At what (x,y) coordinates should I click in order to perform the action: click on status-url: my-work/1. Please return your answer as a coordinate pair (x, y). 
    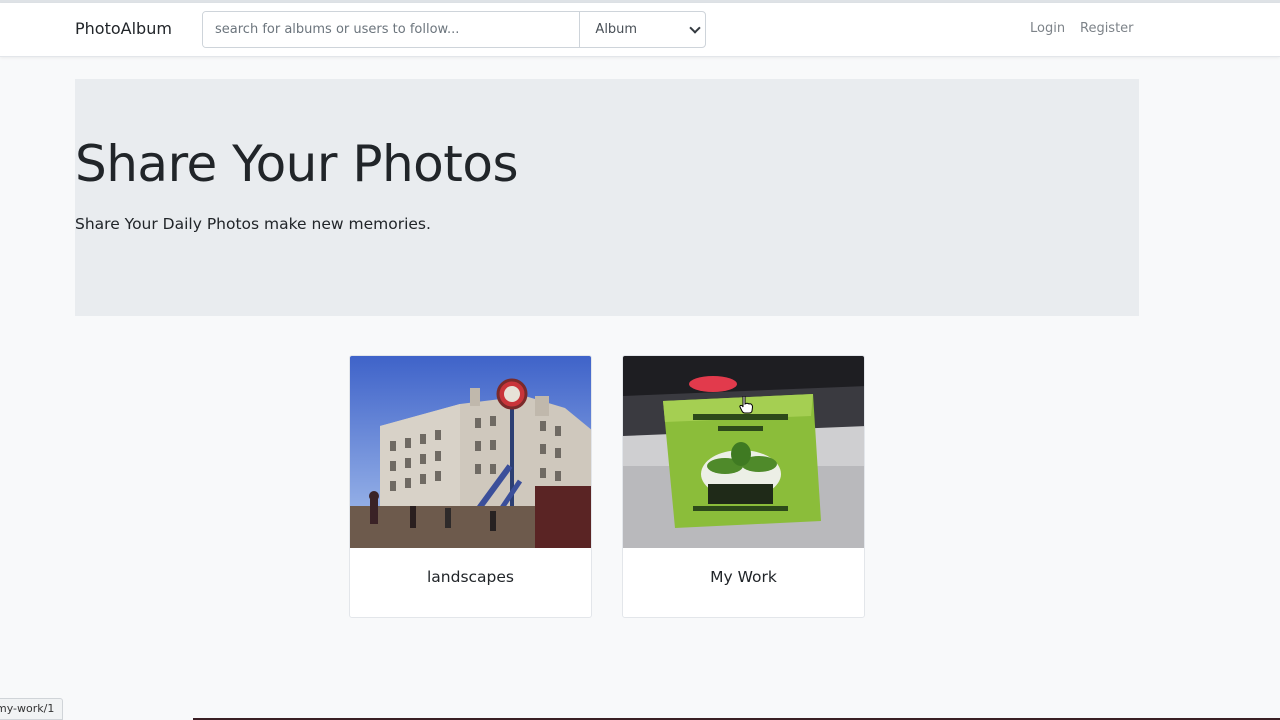
    Looking at the image, I should click on (27, 708).